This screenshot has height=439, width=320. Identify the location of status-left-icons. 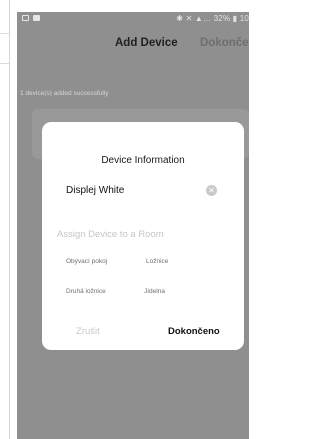
(31, 18).